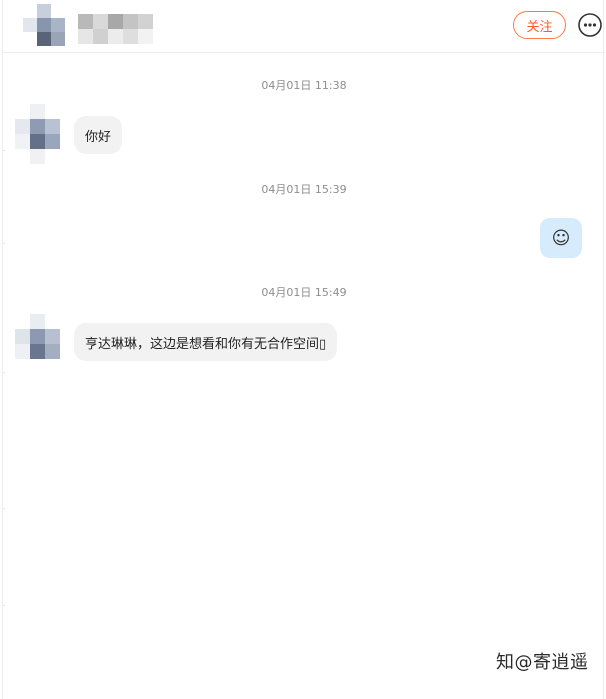 Image resolution: width=606 pixels, height=699 pixels. I want to click on message-timestamp: 04月01日 15:39, so click(304, 189).